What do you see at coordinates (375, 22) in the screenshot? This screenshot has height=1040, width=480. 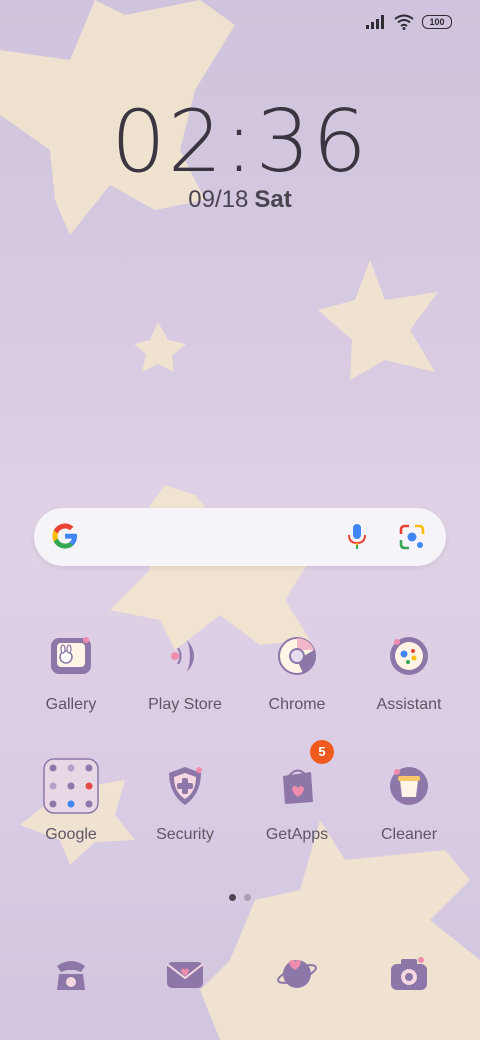 I see `signal-icon` at bounding box center [375, 22].